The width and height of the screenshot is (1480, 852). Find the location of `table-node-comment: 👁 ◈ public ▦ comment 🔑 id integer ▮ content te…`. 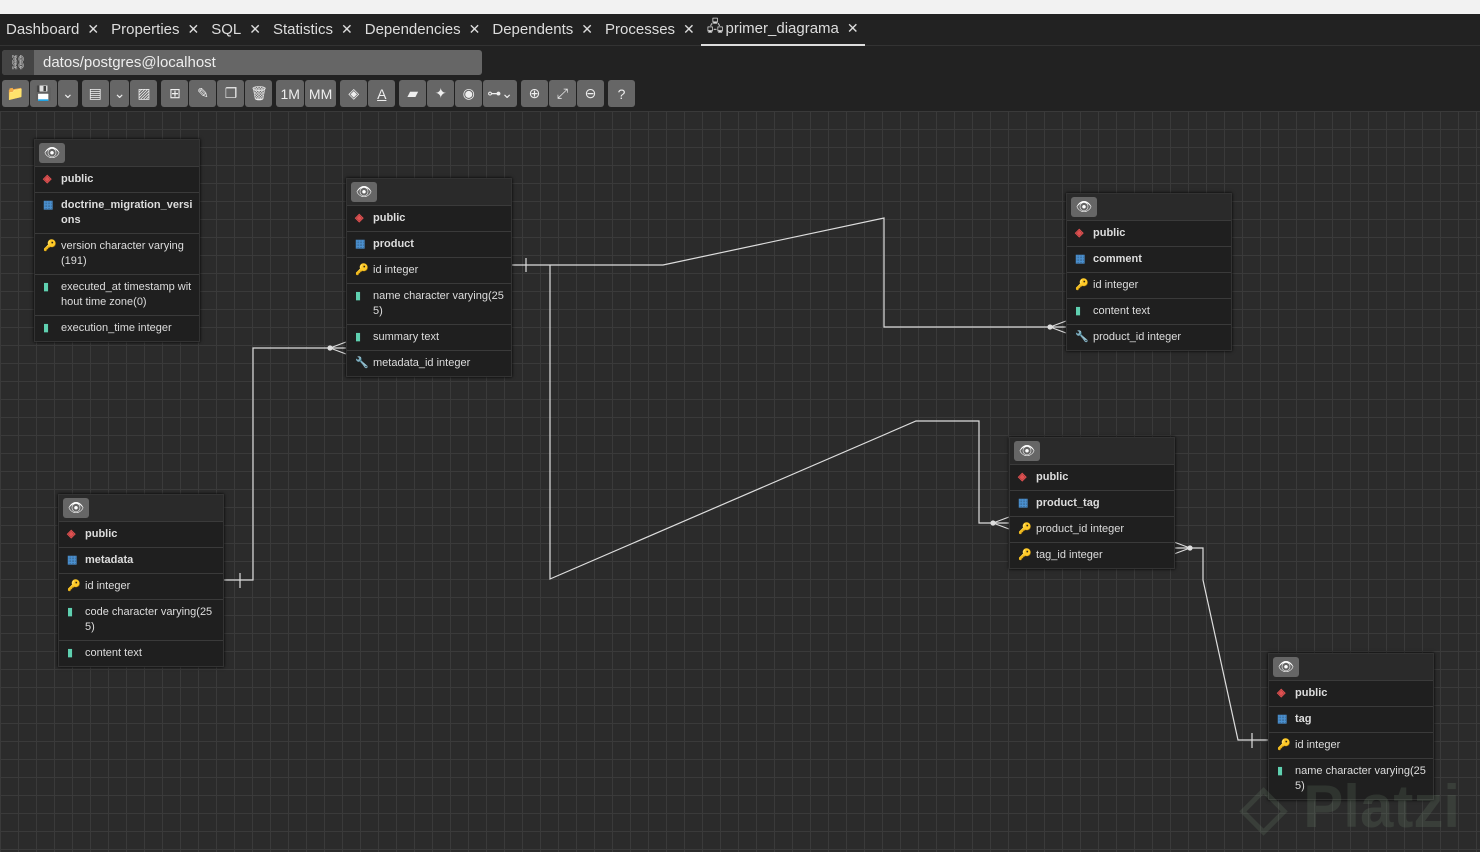

table-node-comment: 👁 ◈ public ▦ comment 🔑 id integer ▮ content te… is located at coordinates (1149, 272).